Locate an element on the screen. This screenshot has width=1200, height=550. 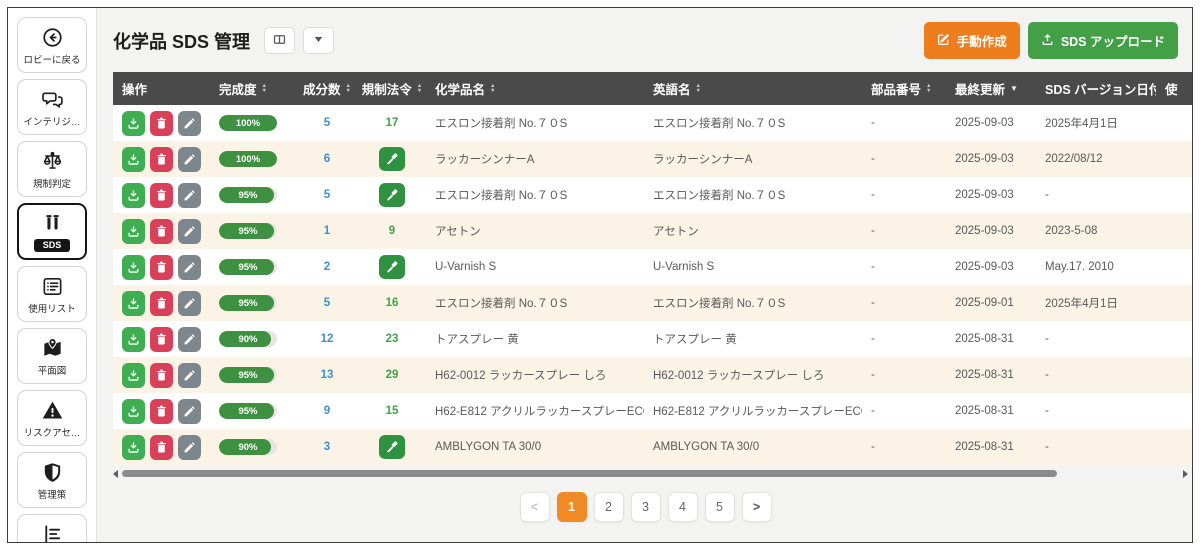
components-count: 1 is located at coordinates (327, 231).